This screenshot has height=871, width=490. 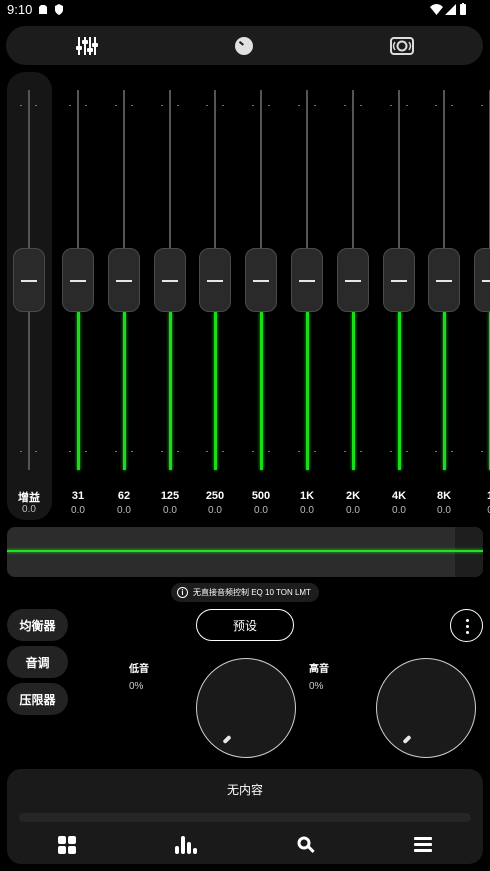 I want to click on gain-panel: 增益 0.0, so click(x=29, y=296).